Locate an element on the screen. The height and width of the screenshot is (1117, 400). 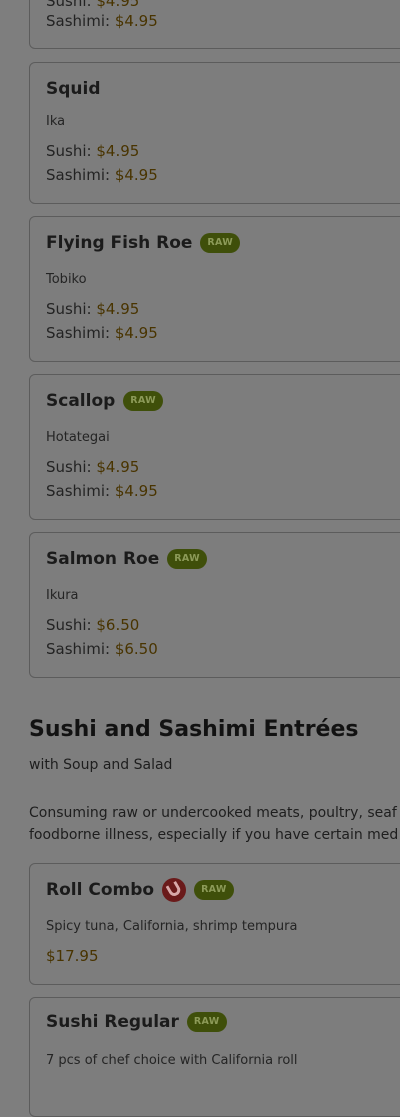
sushi-price: $6.50 is located at coordinates (118, 625).